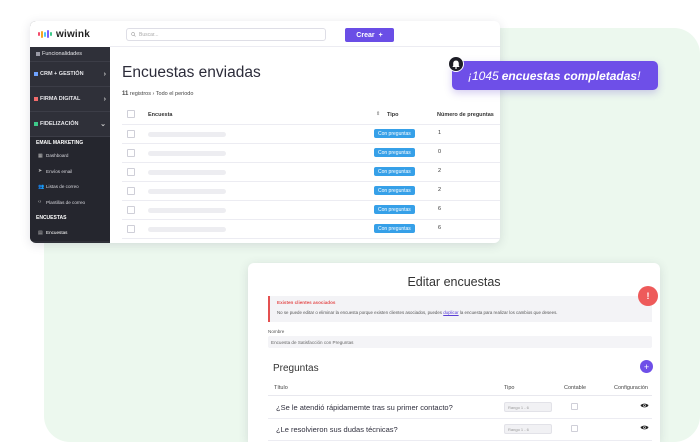  What do you see at coordinates (57, 233) in the screenshot?
I see `sidebar-link-label: Encuestas` at bounding box center [57, 233].